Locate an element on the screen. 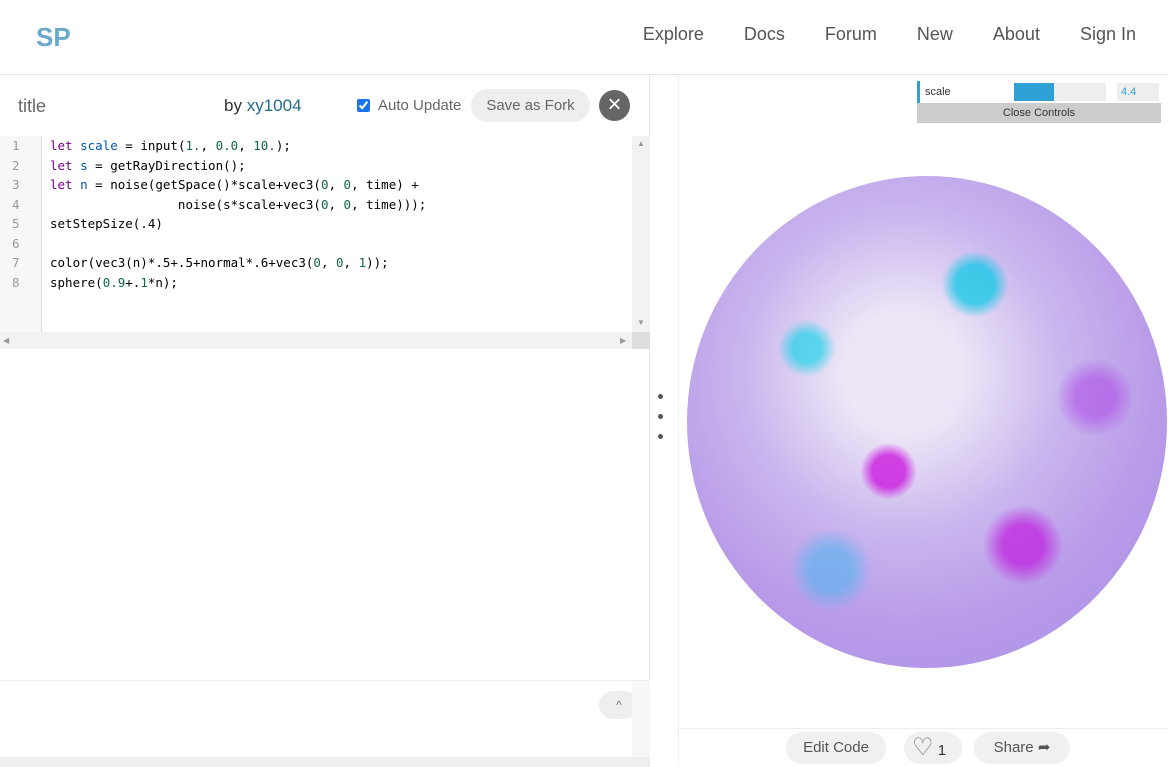 This screenshot has height=767, width=1168. code-token: = noise(getSpace()*scale+vec3( is located at coordinates (204, 184).